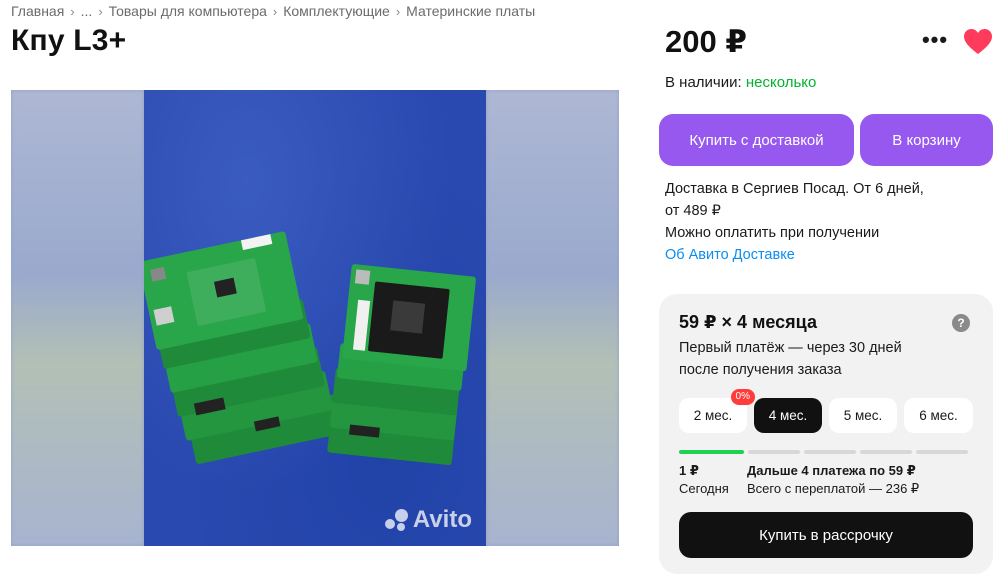  I want to click on breadcrumb-computer-goods: Товары для компьютера, so click(188, 11).